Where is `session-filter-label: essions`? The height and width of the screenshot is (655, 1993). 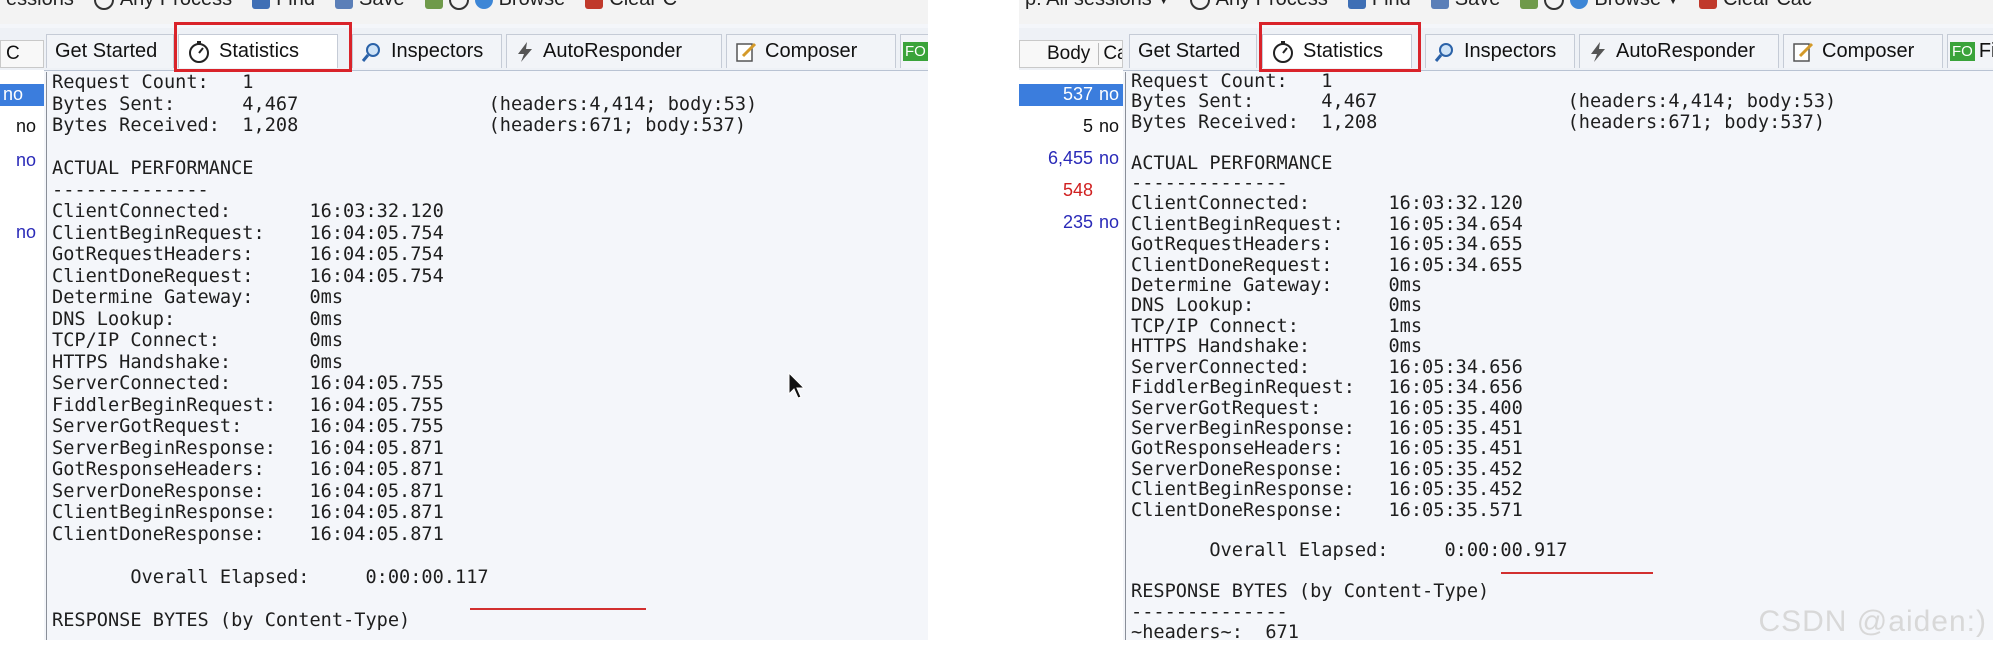
session-filter-label: essions is located at coordinates (40, 5).